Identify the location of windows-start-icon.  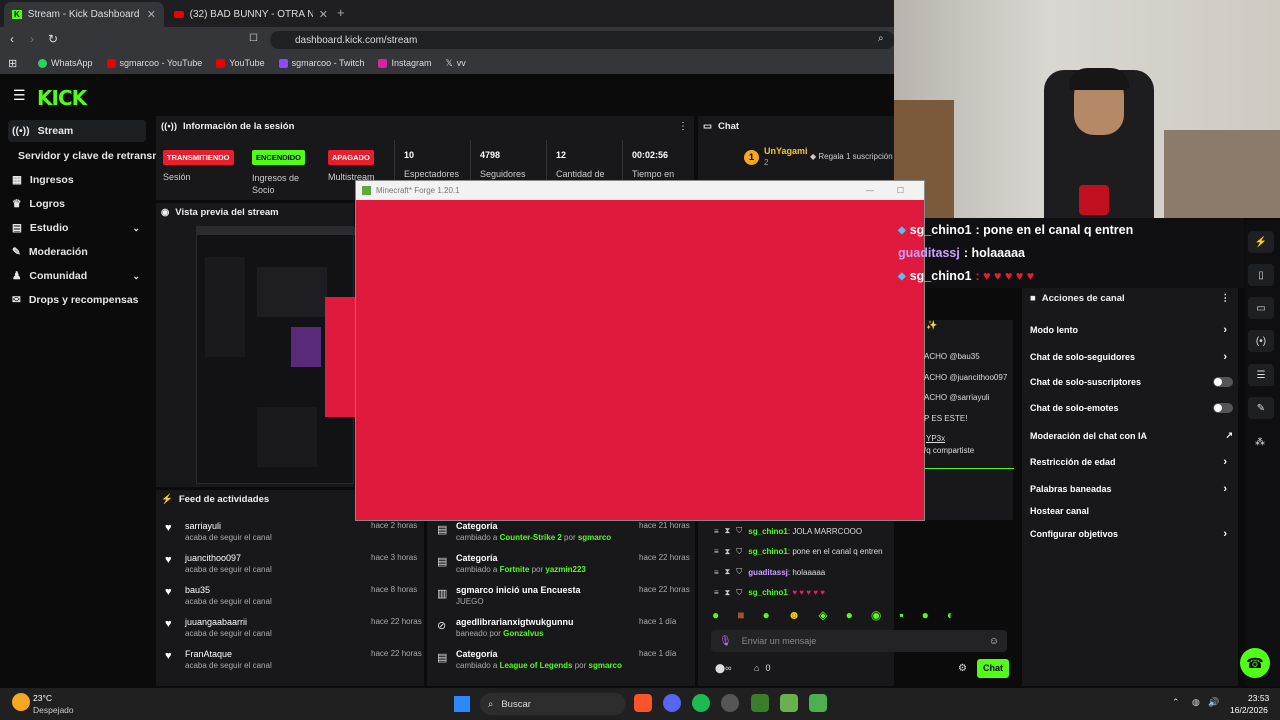
(462, 704).